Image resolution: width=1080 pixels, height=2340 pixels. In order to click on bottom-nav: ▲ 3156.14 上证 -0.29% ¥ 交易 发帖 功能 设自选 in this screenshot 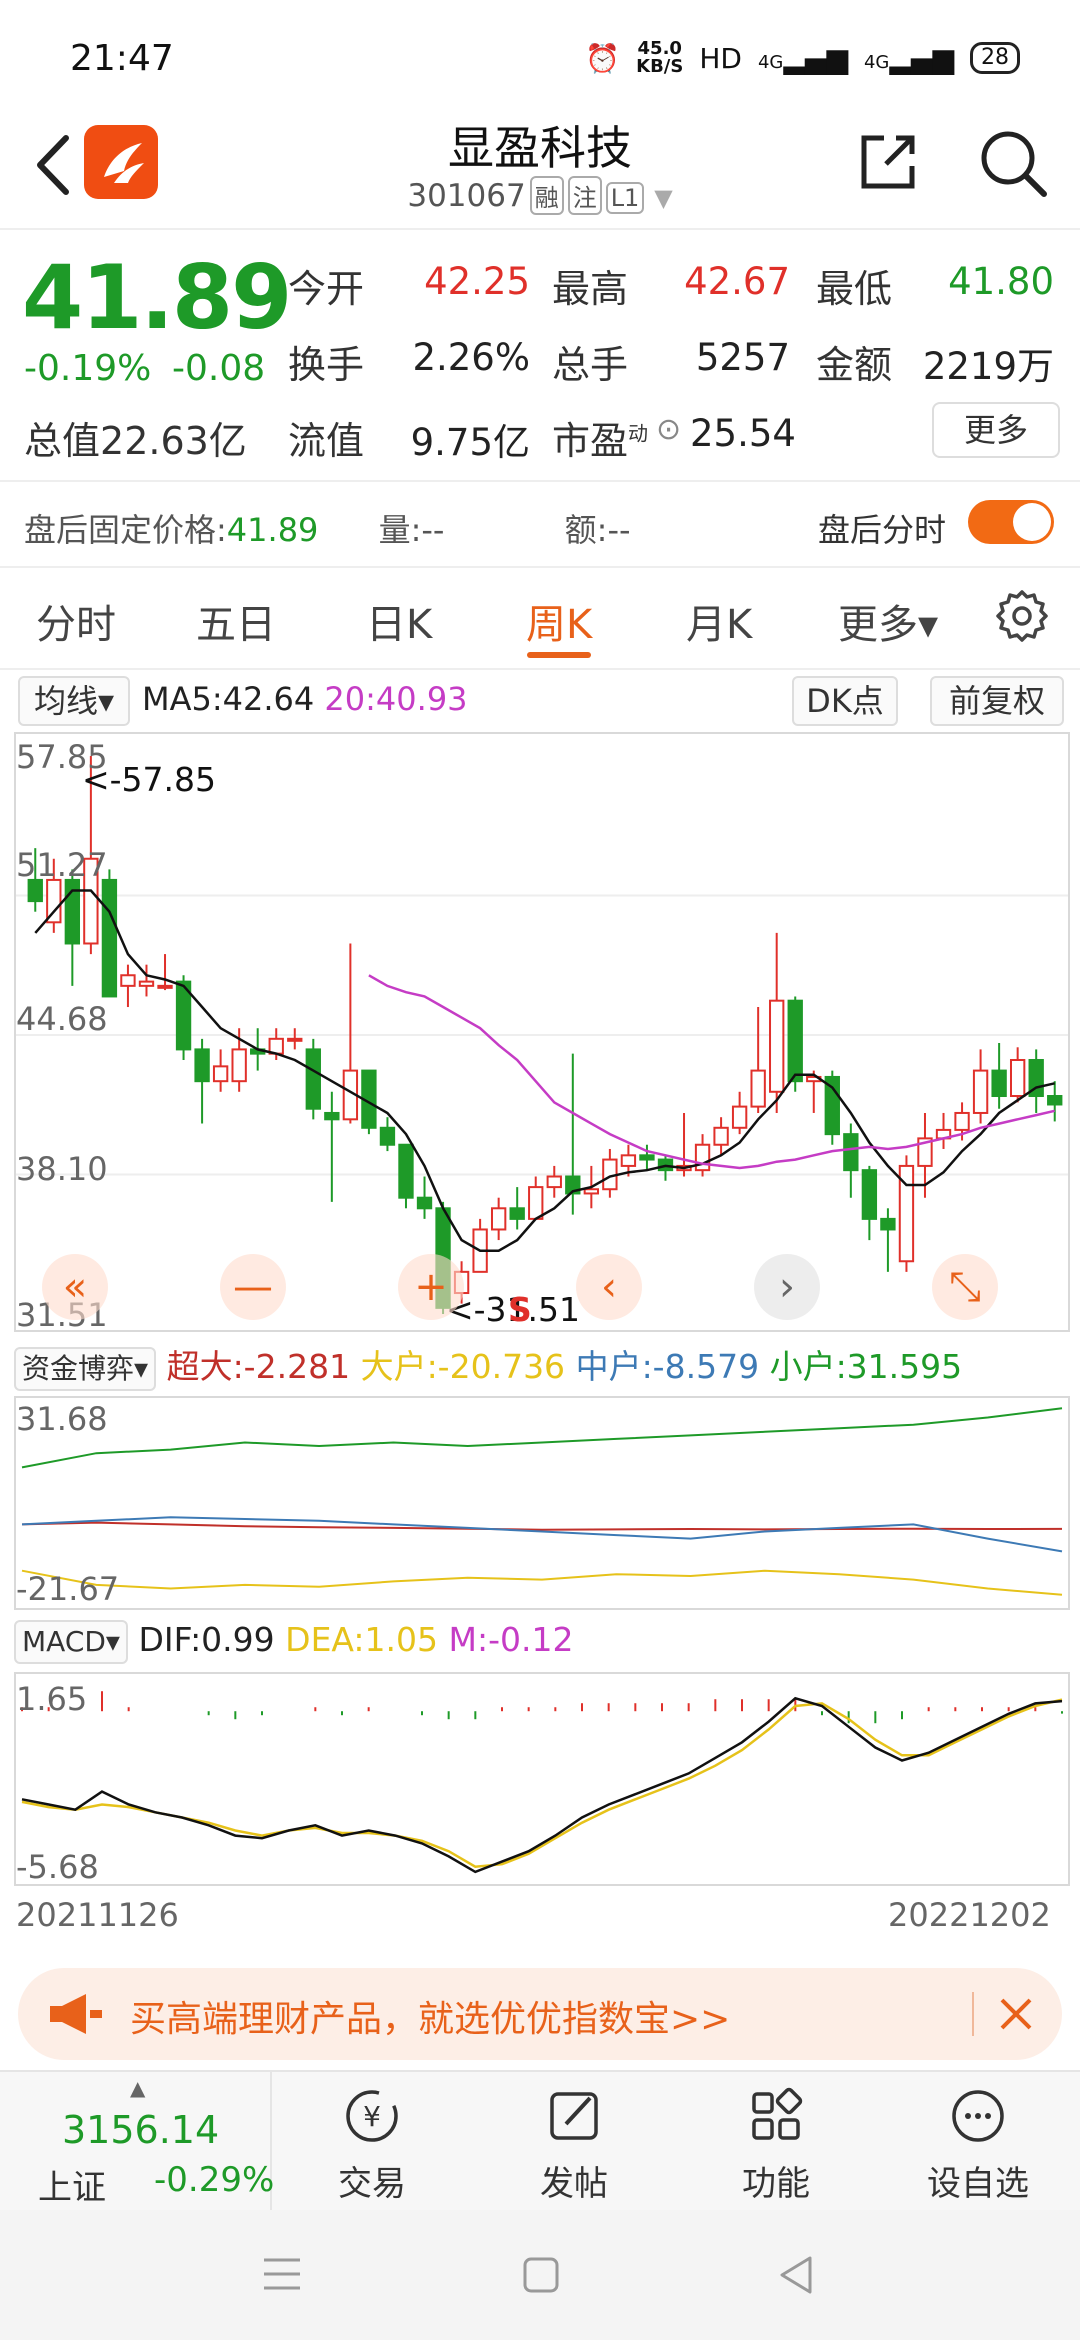, I will do `click(540, 2141)`.